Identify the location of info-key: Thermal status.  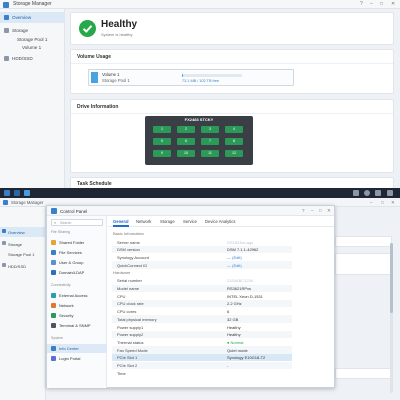
(130, 342).